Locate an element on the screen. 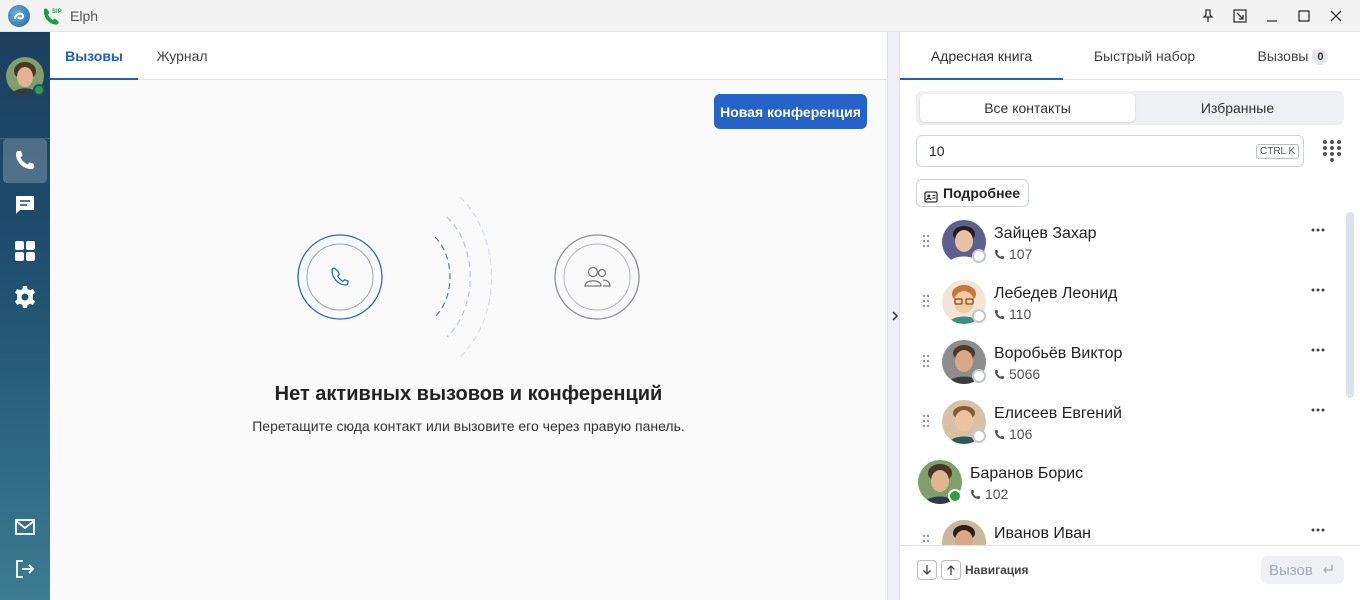 The width and height of the screenshot is (1360, 600). contact-list-scrollbar is located at coordinates (1350, 305).